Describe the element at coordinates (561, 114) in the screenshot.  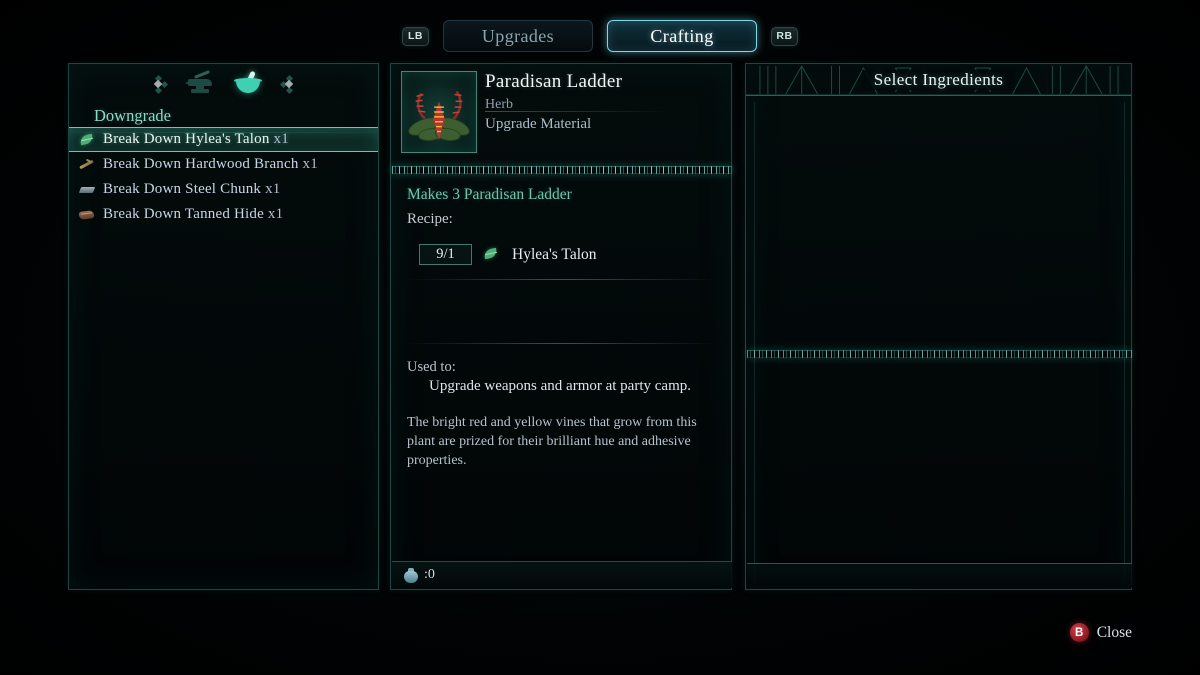
I see `item-header: Paradisan Ladder Herb Upgrade Material` at that location.